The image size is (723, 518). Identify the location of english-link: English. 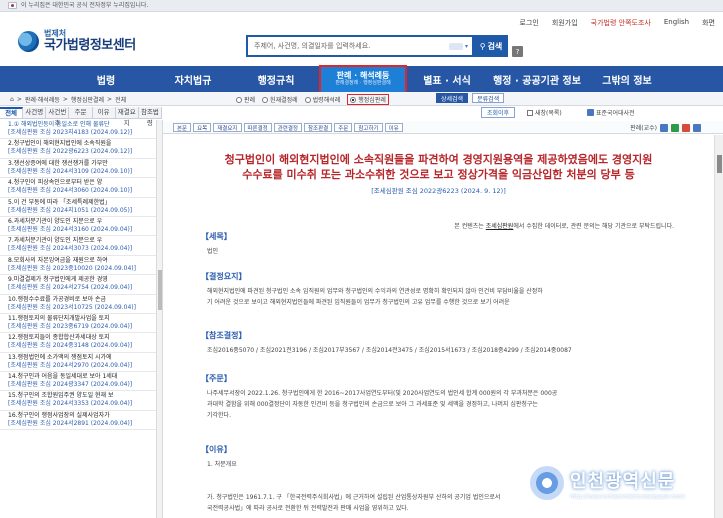
(676, 23).